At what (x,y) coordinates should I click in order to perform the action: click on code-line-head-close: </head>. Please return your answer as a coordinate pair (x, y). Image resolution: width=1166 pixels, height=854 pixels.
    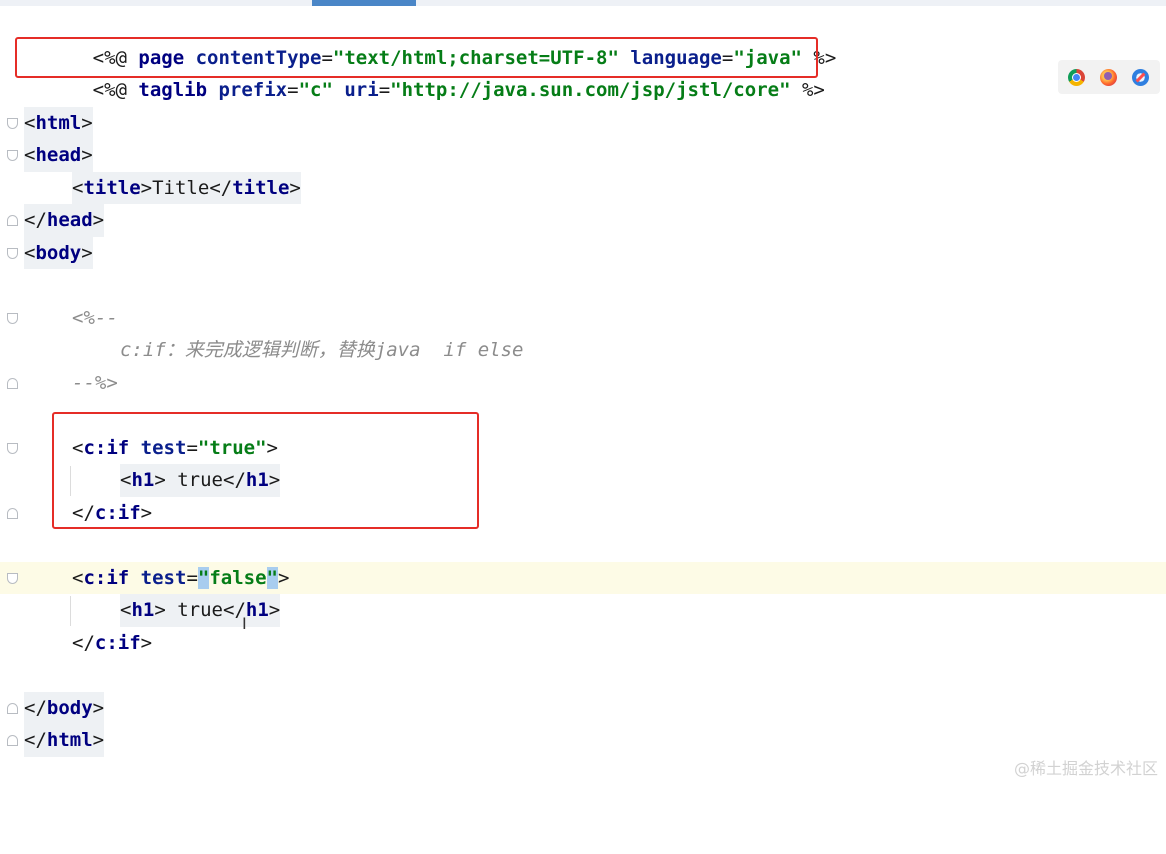
    Looking at the image, I should click on (583, 220).